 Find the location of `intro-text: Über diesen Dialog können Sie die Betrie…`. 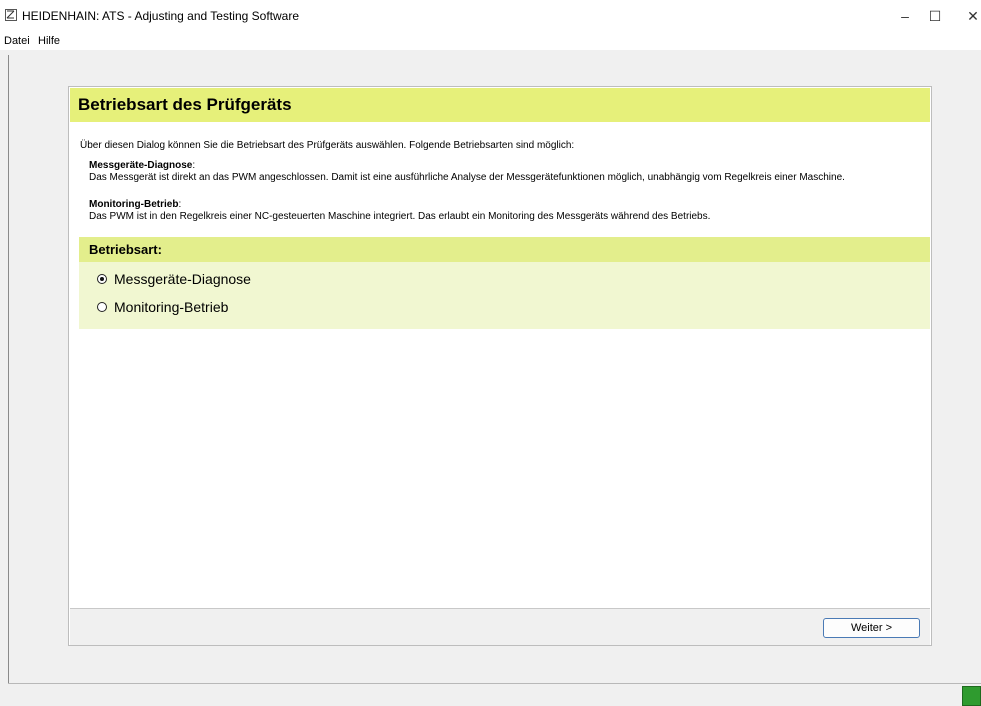

intro-text: Über diesen Dialog können Sie die Betrie… is located at coordinates (327, 145).